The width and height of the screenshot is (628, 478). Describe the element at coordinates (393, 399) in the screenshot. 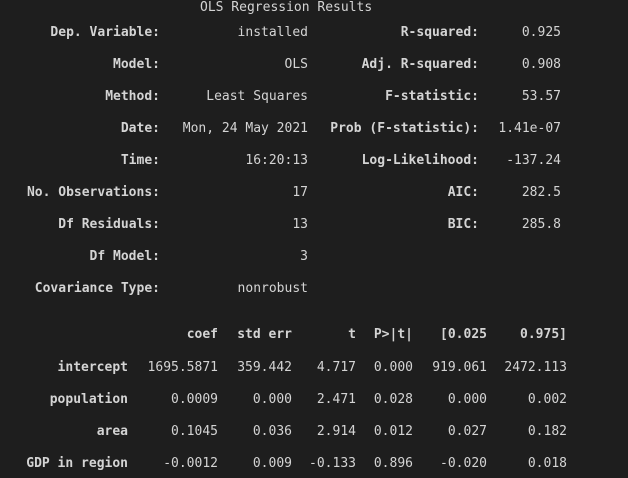

I see `coef-cell: 0.028` at that location.